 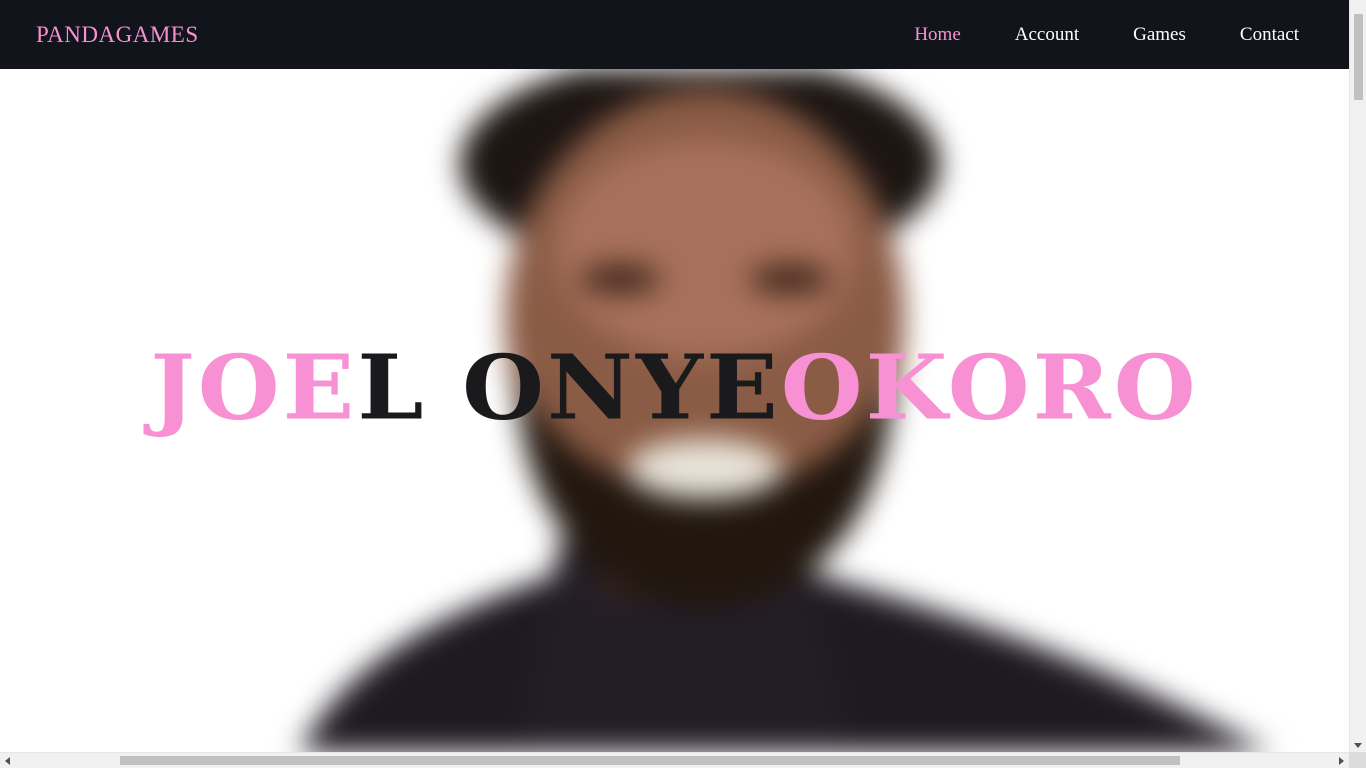 What do you see at coordinates (1357, 760) in the screenshot?
I see `scrollbar-corner` at bounding box center [1357, 760].